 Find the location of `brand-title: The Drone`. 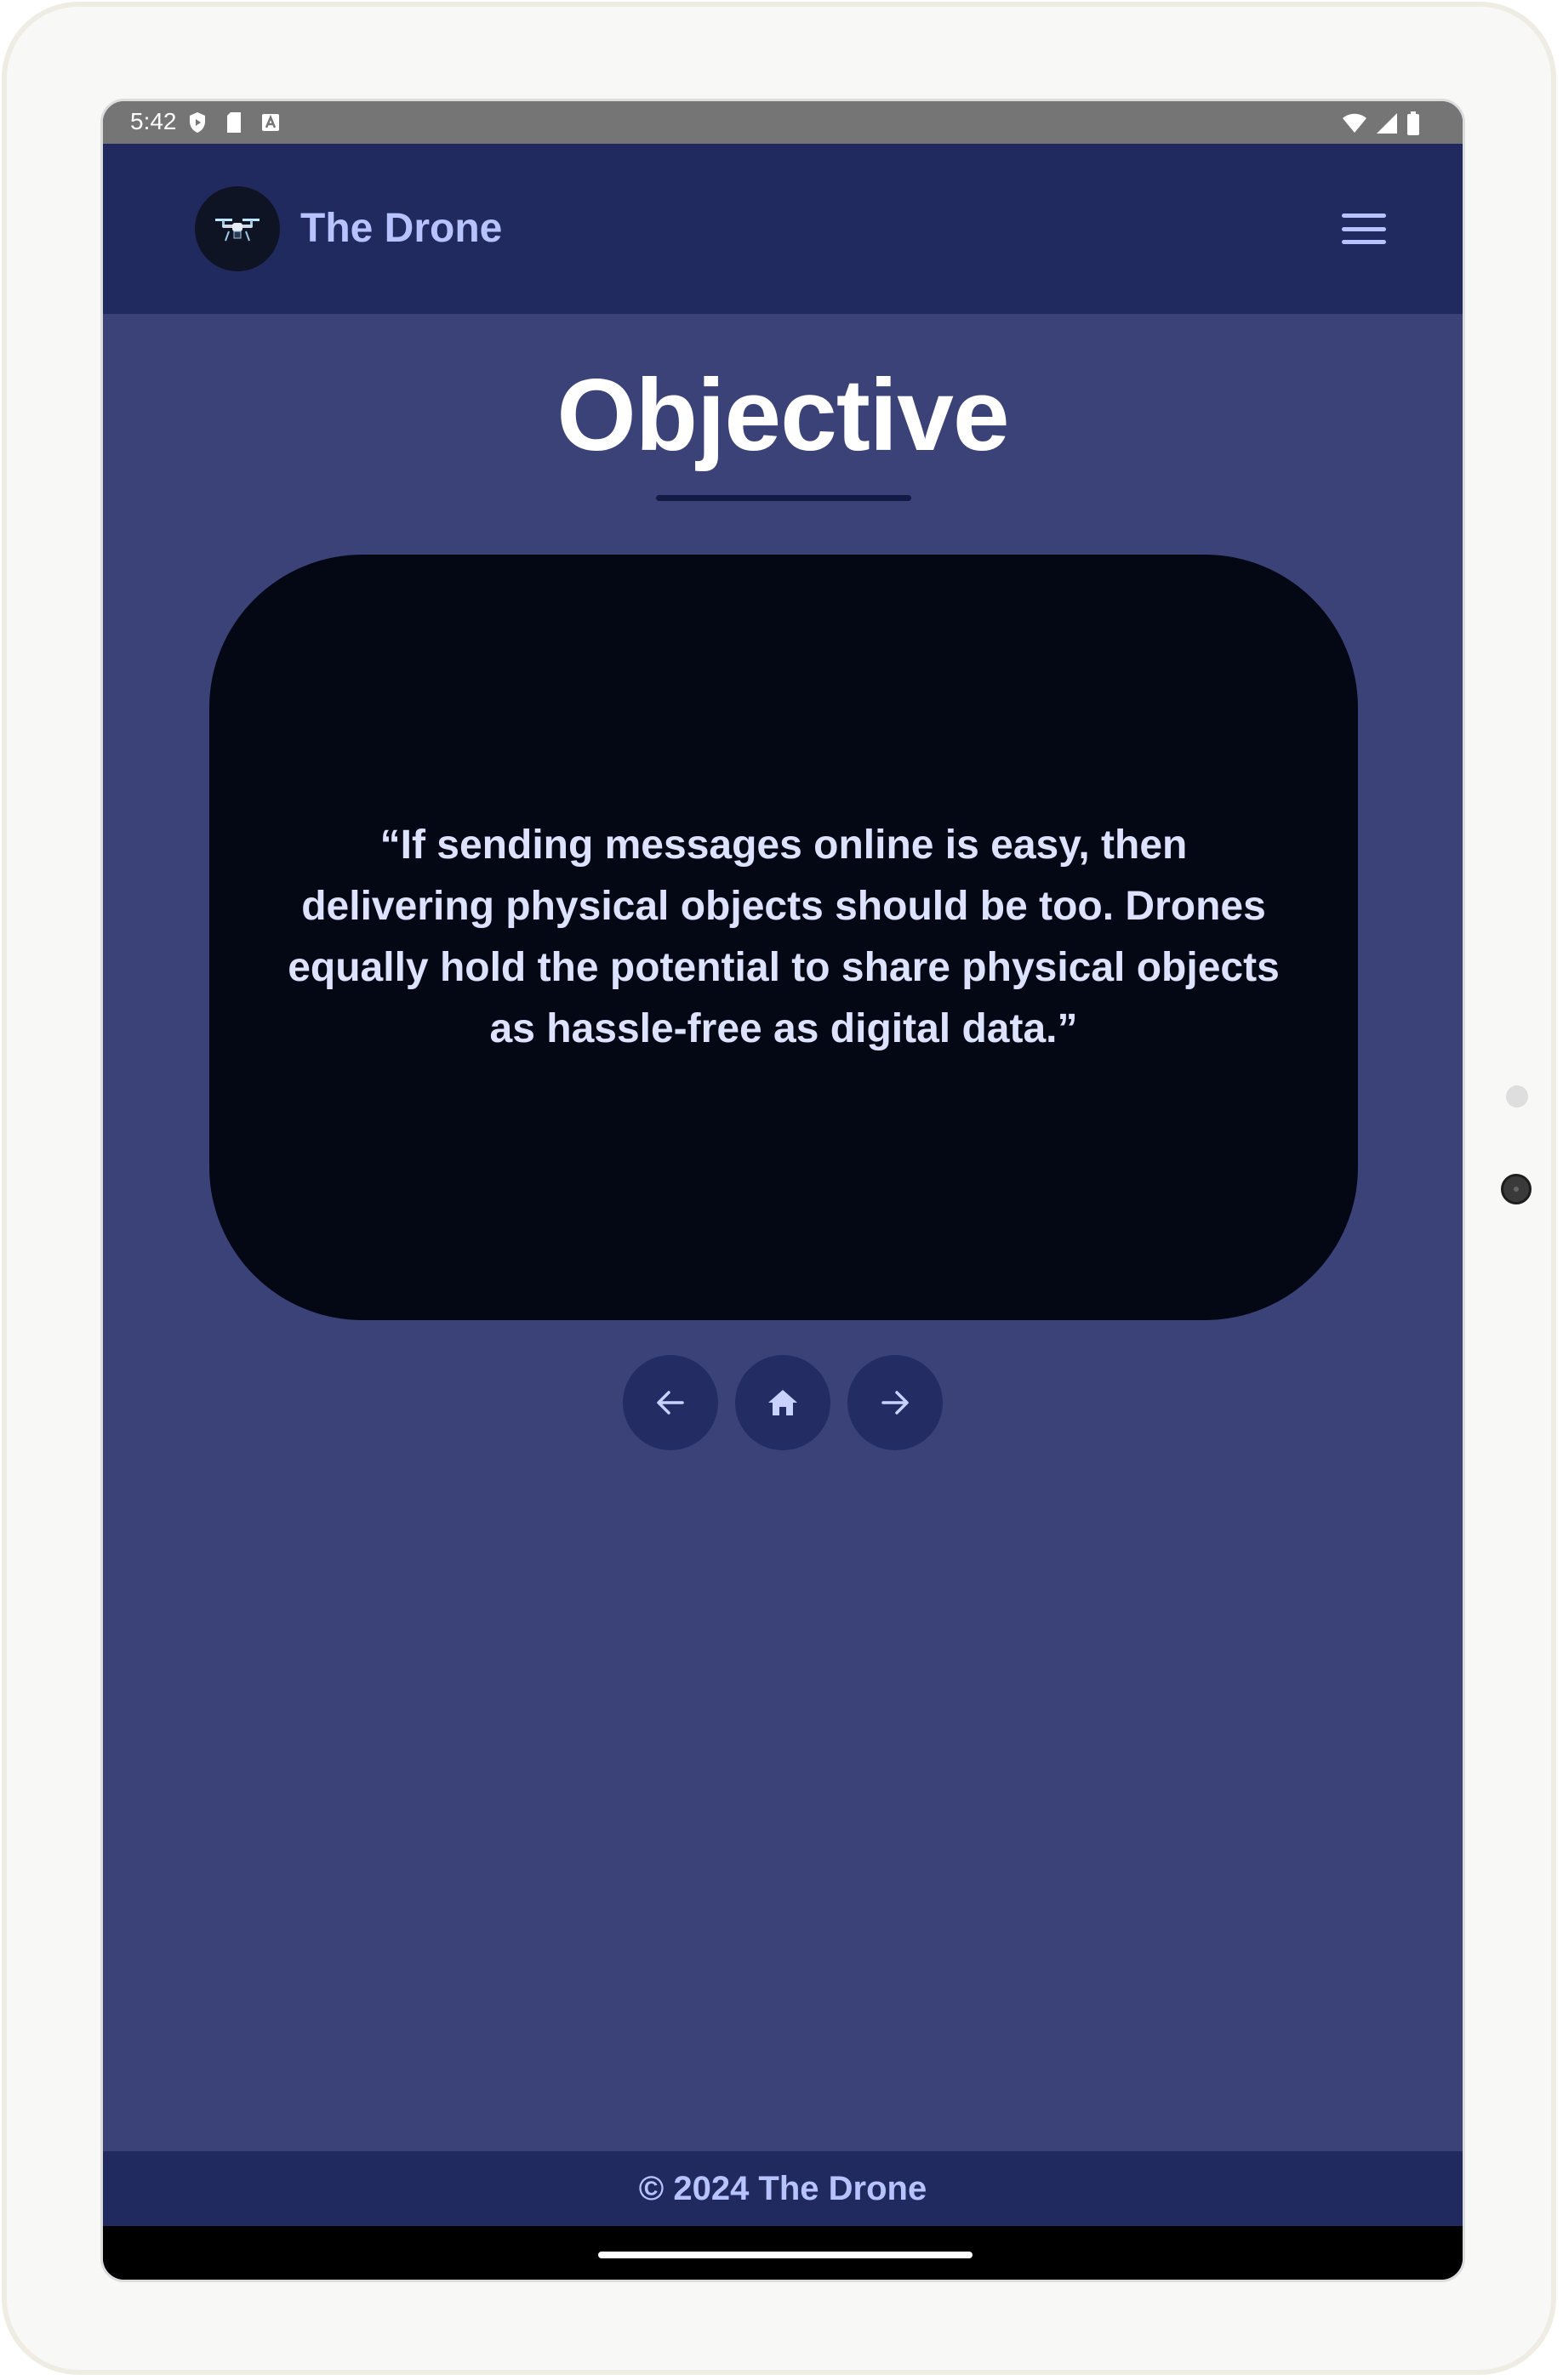

brand-title: The Drone is located at coordinates (401, 228).